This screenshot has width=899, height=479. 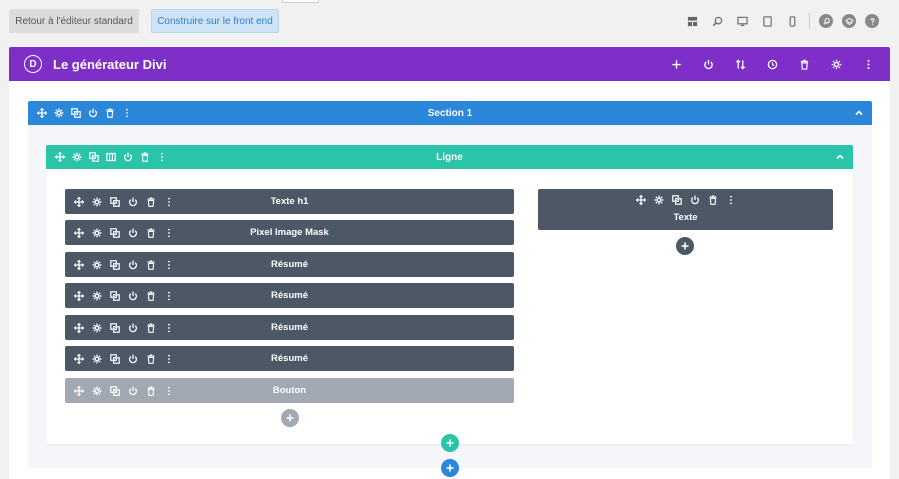 I want to click on columns-icon, so click(x=110, y=157).